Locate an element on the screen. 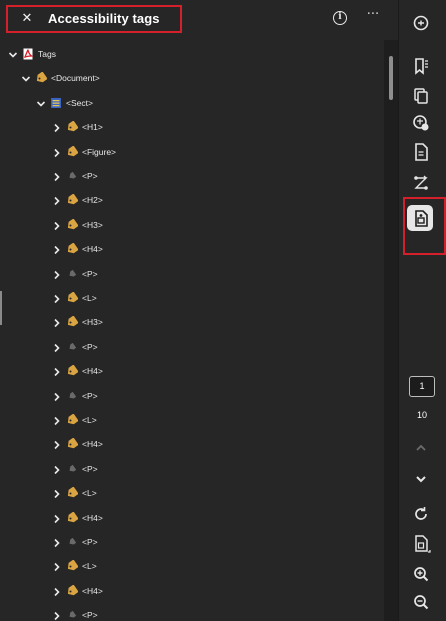 The height and width of the screenshot is (621, 446). tree-row: <H2> is located at coordinates (192, 201).